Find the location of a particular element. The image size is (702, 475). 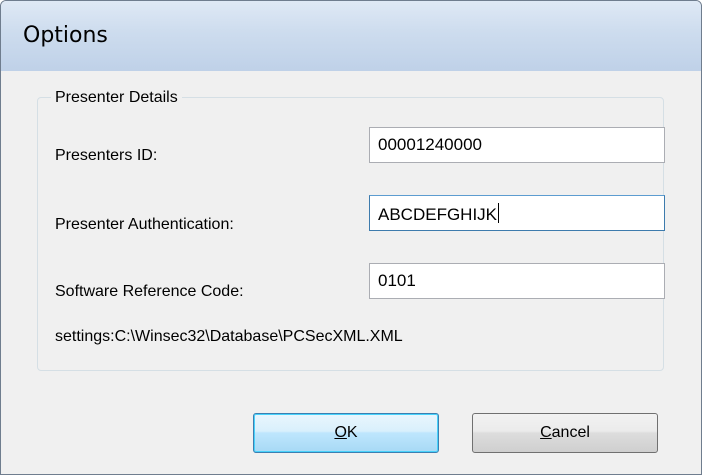

title-bar: Options is located at coordinates (351, 36).